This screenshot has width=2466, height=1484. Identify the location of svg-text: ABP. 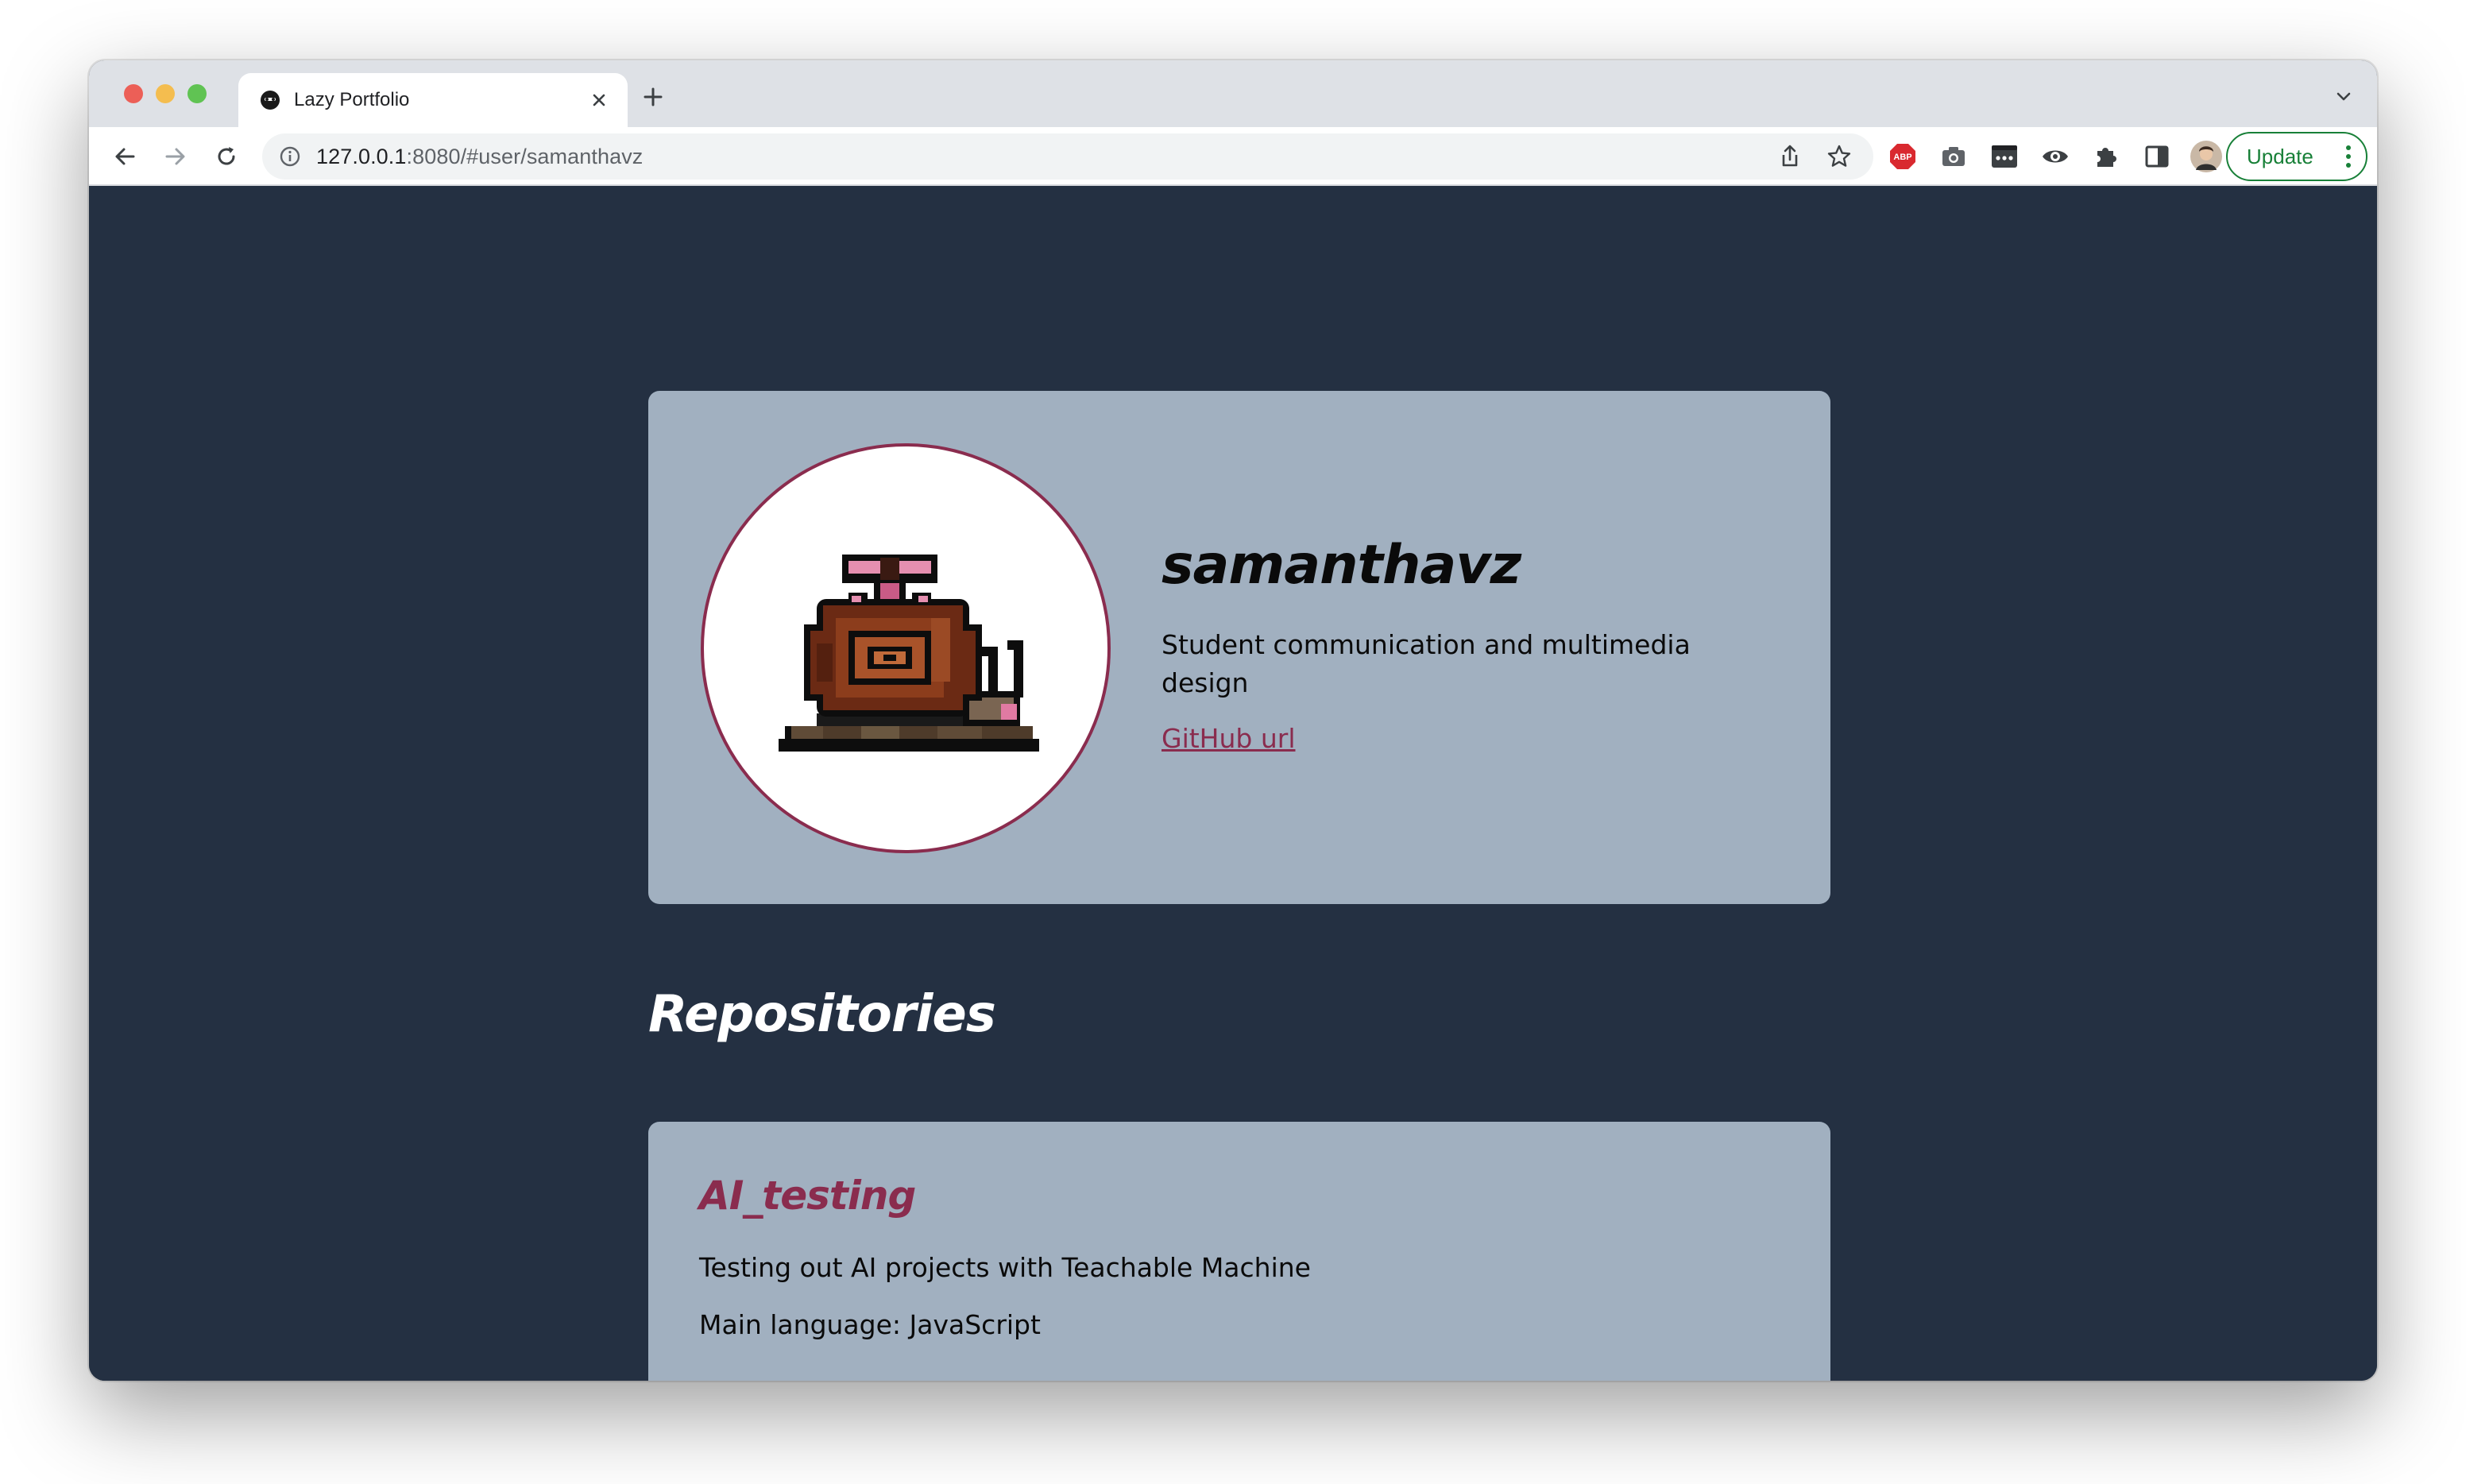
(1902, 157).